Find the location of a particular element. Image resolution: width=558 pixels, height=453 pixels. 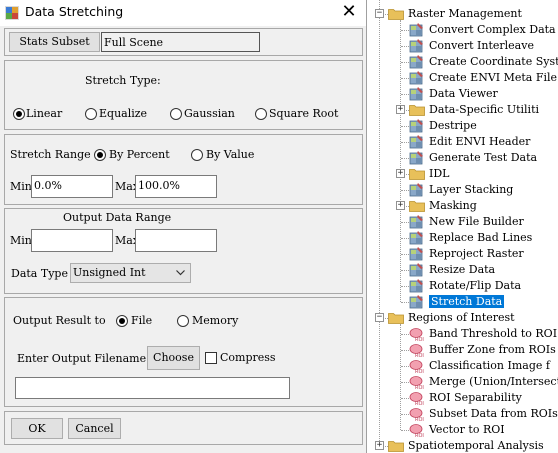

tree-item-destripe: Destripe is located at coordinates (462, 126).